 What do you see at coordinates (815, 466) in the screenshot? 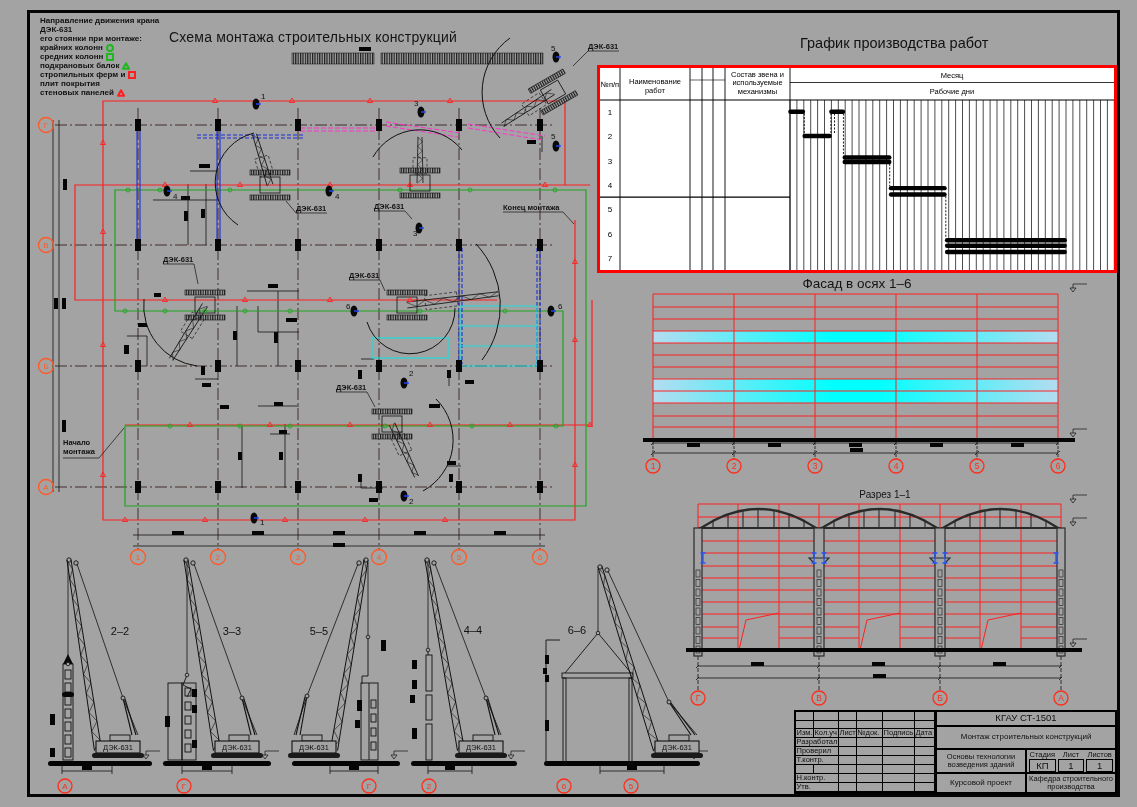
I see `axis-bubble: 3` at bounding box center [815, 466].